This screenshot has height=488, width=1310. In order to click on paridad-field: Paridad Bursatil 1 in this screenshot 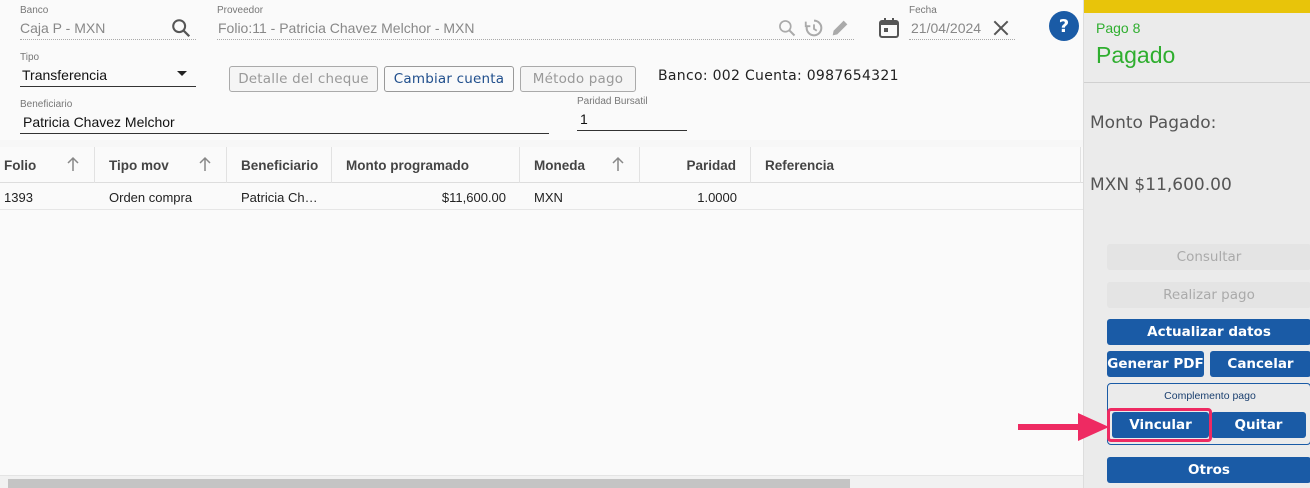, I will do `click(632, 113)`.